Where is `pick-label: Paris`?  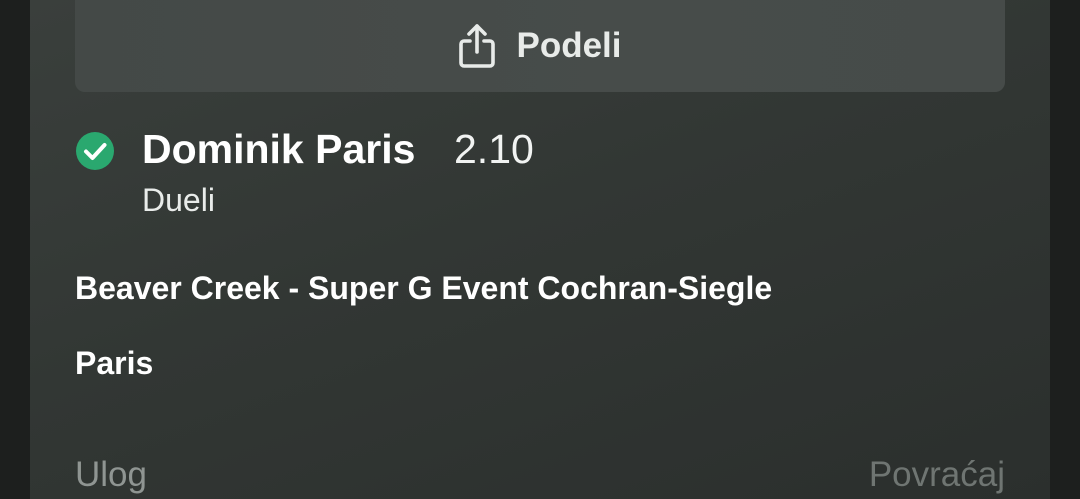
pick-label: Paris is located at coordinates (114, 363).